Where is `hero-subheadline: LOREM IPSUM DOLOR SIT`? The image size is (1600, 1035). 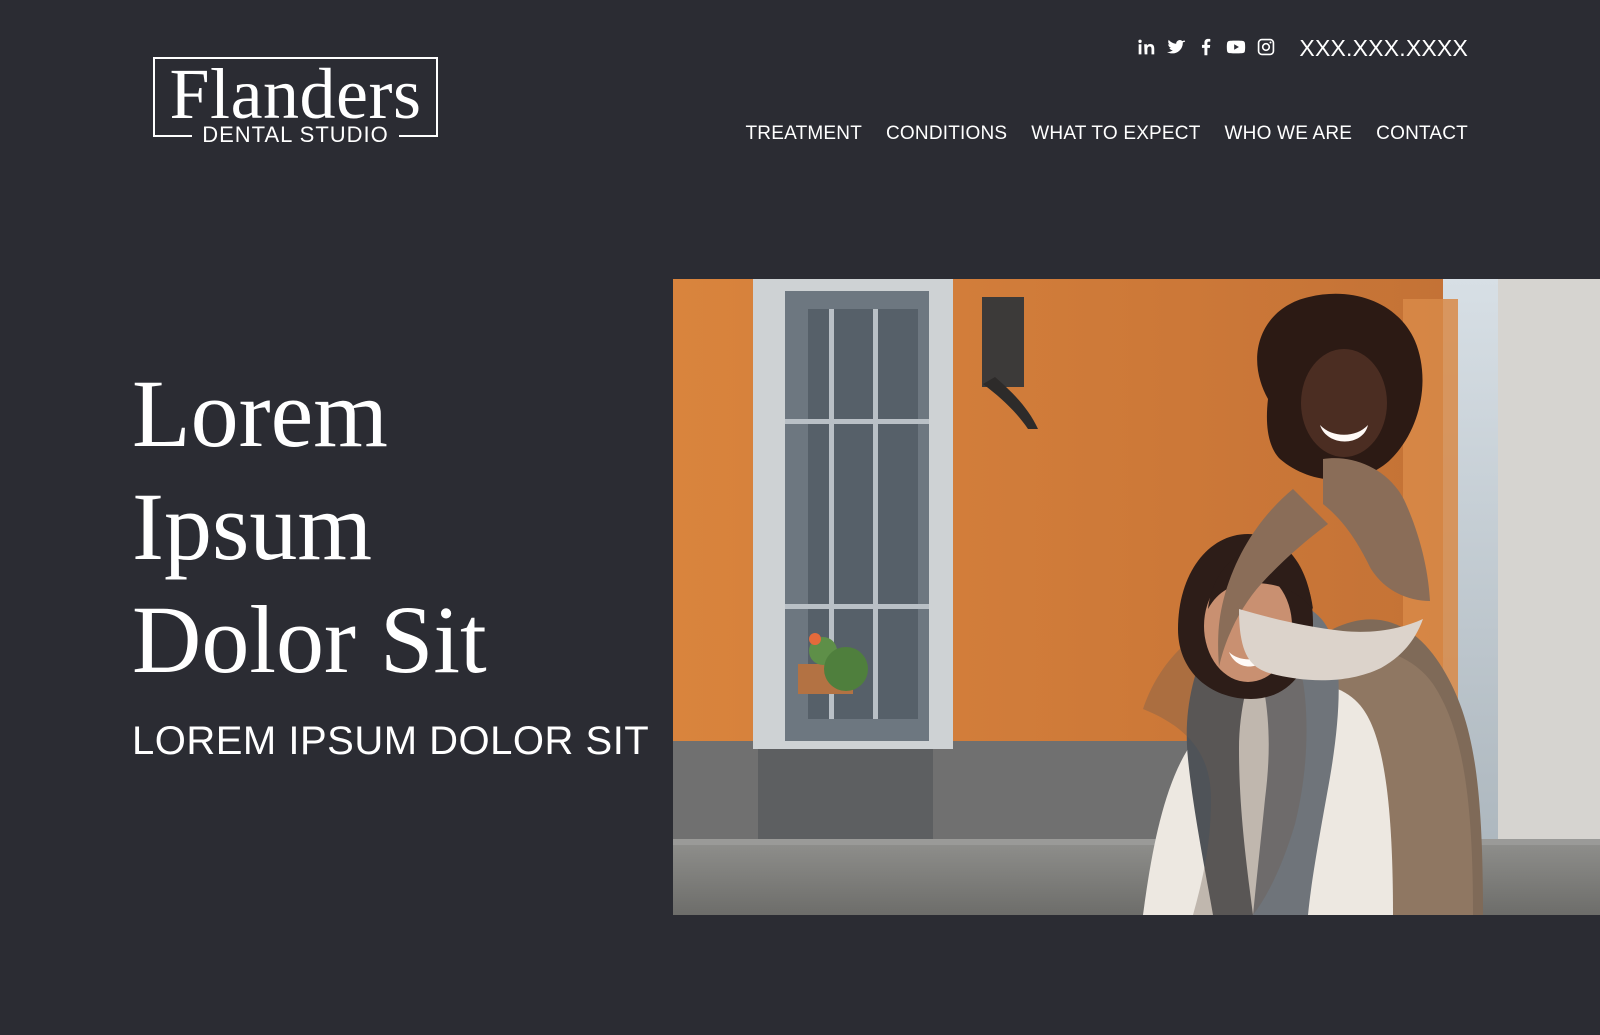 hero-subheadline: LOREM IPSUM DOLOR SIT is located at coordinates (391, 741).